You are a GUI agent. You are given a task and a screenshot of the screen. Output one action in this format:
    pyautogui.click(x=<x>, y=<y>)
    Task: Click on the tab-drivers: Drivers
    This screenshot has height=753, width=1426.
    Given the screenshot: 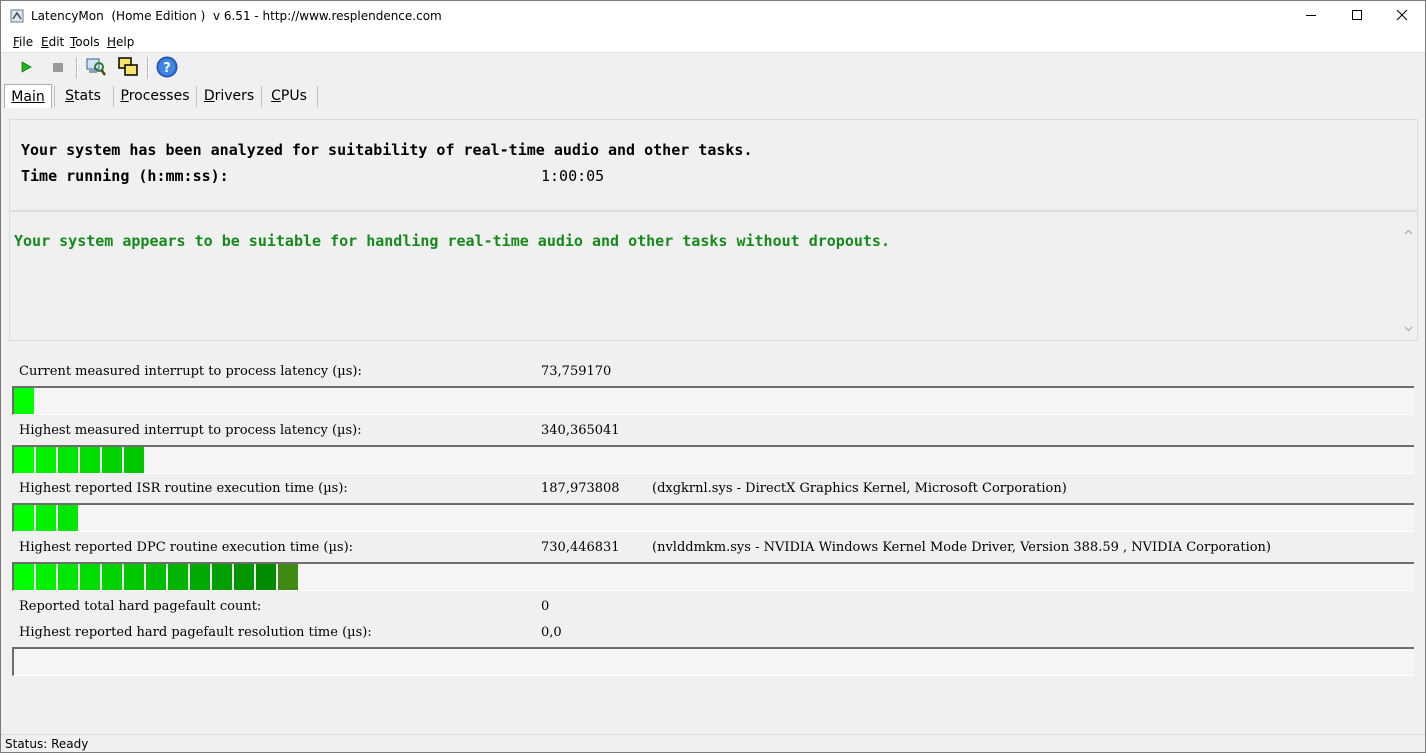 What is the action you would take?
    pyautogui.click(x=229, y=96)
    